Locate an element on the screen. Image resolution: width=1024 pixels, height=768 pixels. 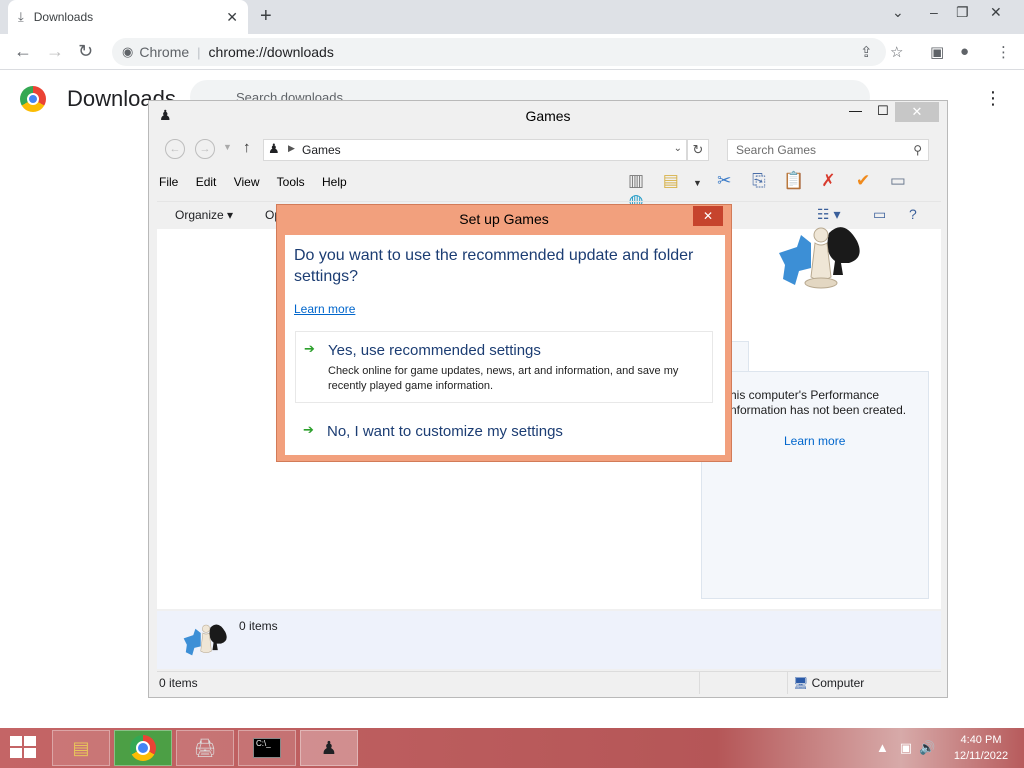
omnibox-site: Chrome is located at coordinates (164, 52).